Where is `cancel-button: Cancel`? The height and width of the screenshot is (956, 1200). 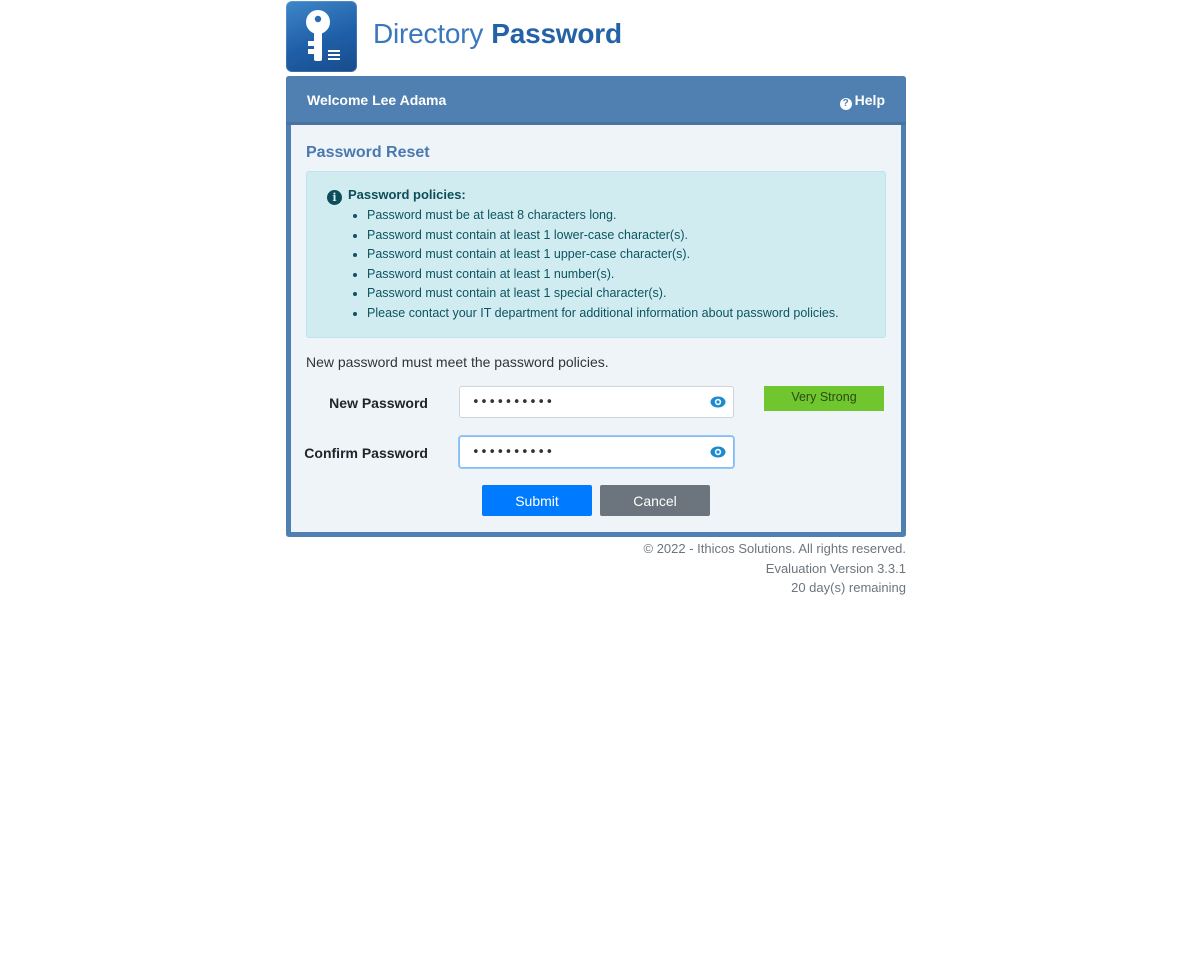
cancel-button: Cancel is located at coordinates (655, 500).